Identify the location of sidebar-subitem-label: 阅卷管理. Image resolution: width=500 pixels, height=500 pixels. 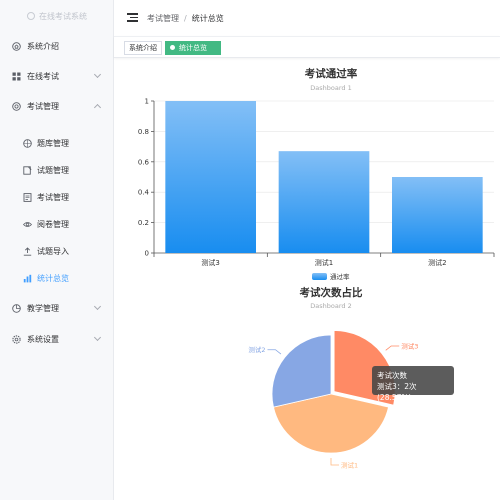
(53, 224).